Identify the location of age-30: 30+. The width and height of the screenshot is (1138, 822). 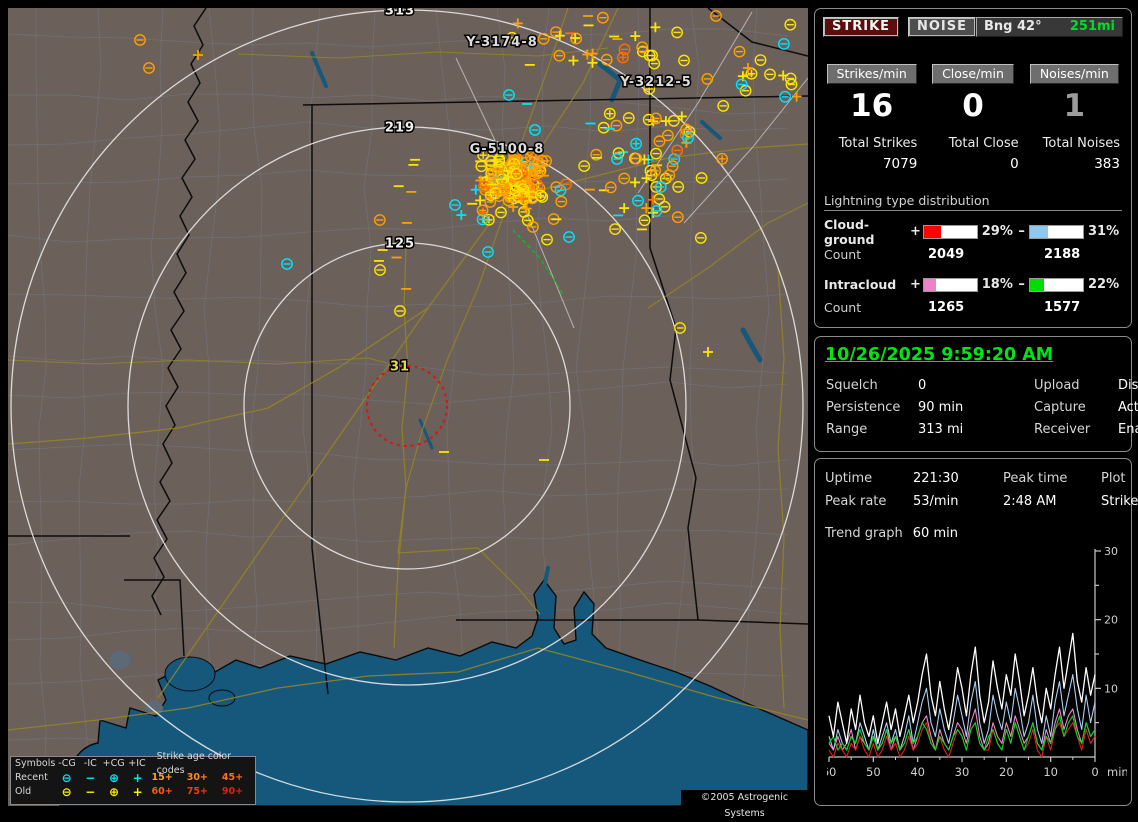
(197, 777).